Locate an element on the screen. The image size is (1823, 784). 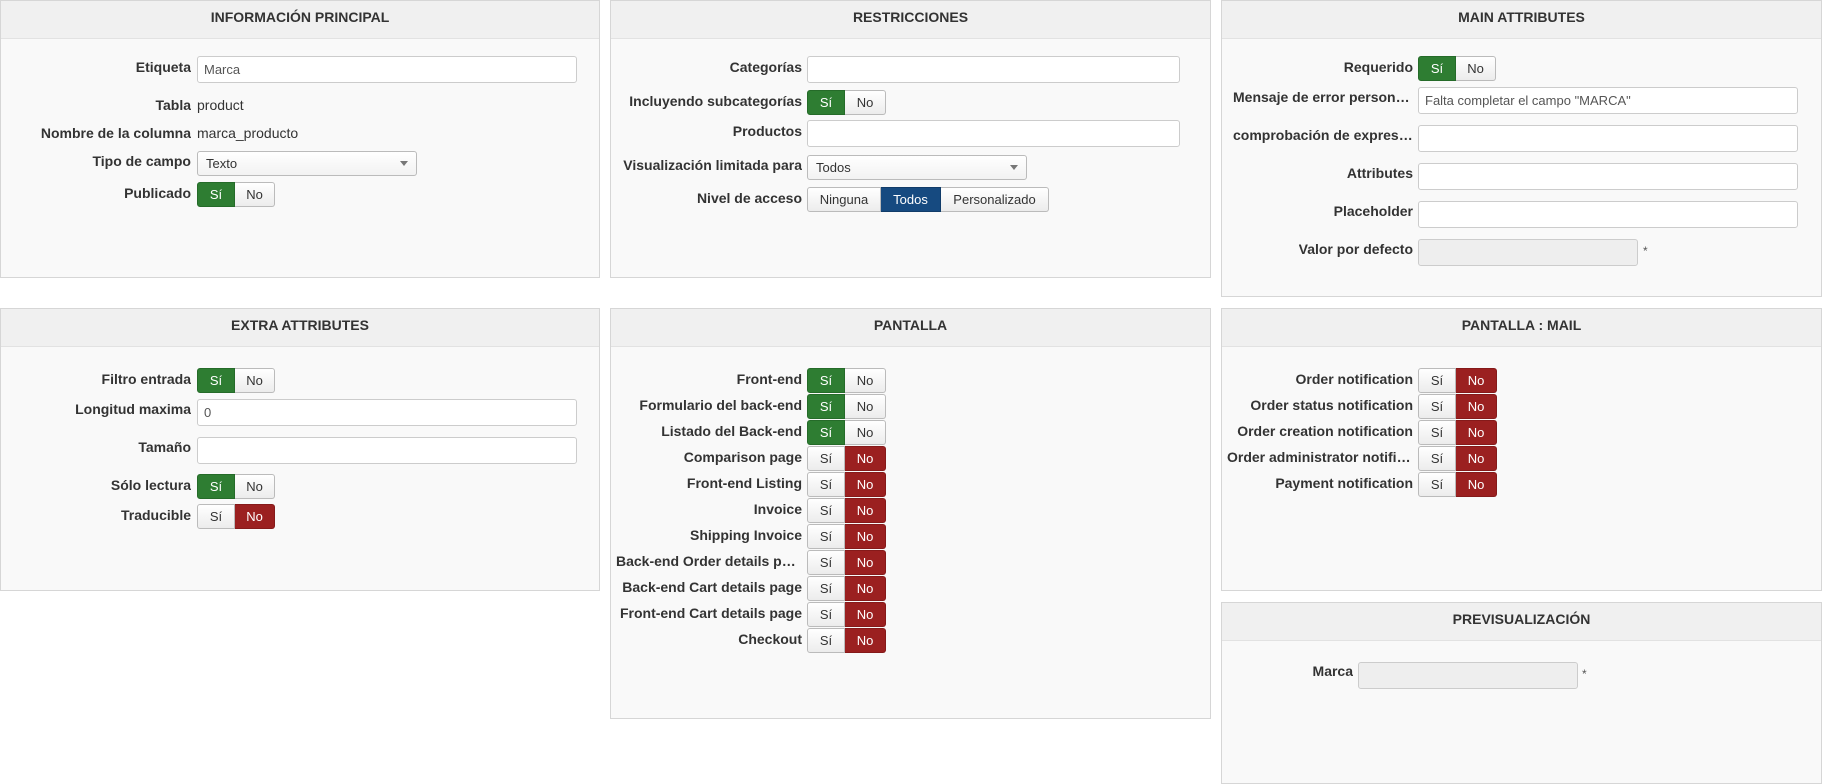
solo-lectura-toggle: Sí No is located at coordinates (236, 486).